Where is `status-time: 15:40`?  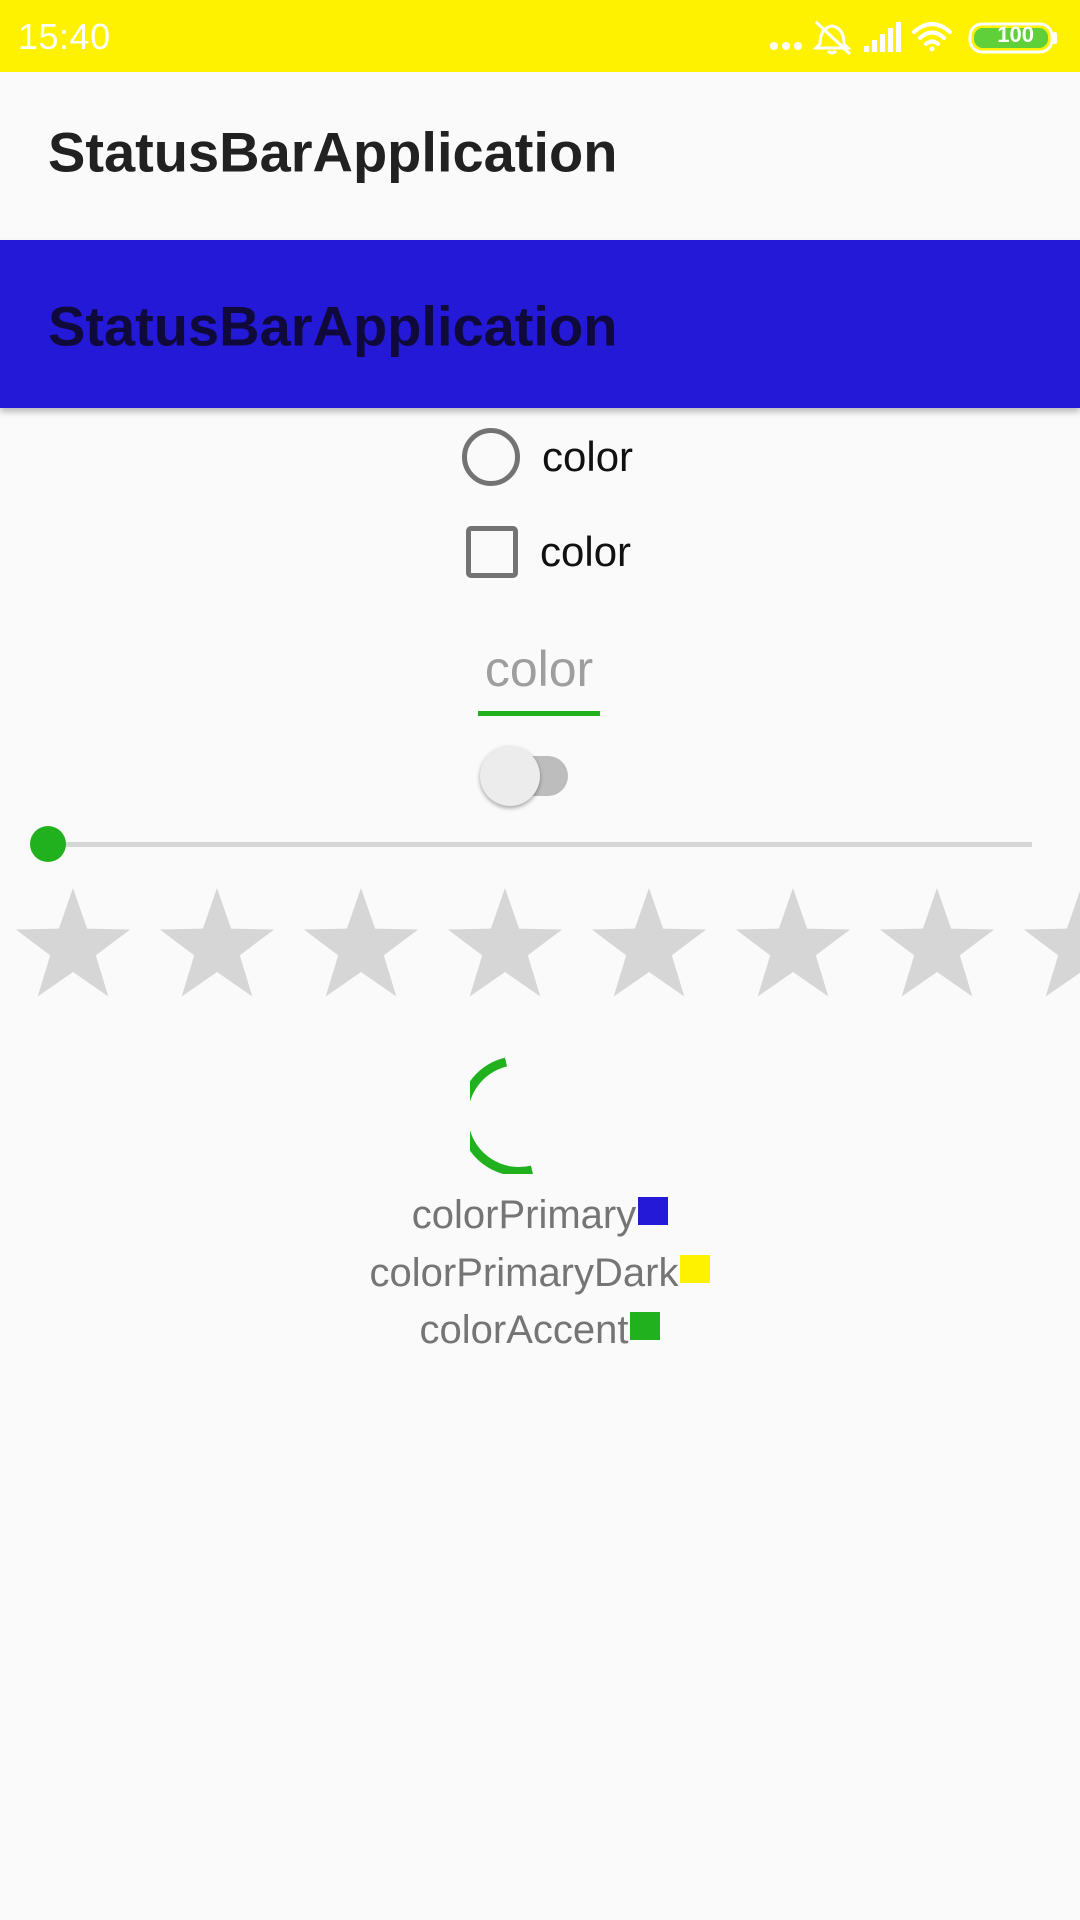 status-time: 15:40 is located at coordinates (64, 36).